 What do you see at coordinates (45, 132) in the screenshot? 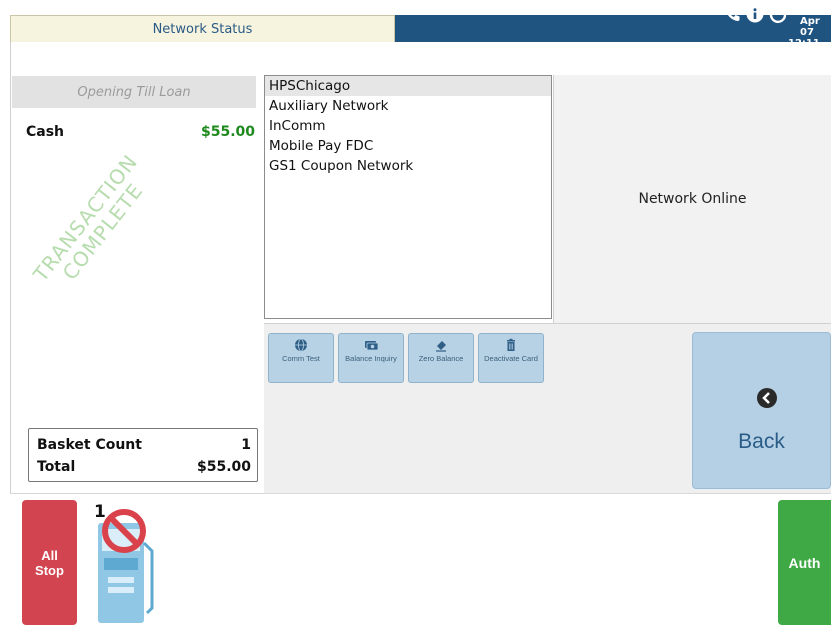
I see `line-item-label: Cash` at bounding box center [45, 132].